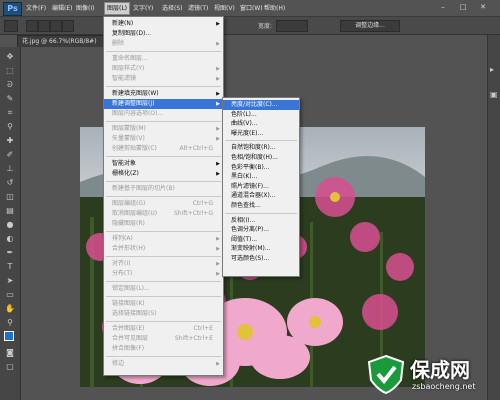 This screenshot has height=400, width=500. I want to click on new-selection-icon, so click(32, 26).